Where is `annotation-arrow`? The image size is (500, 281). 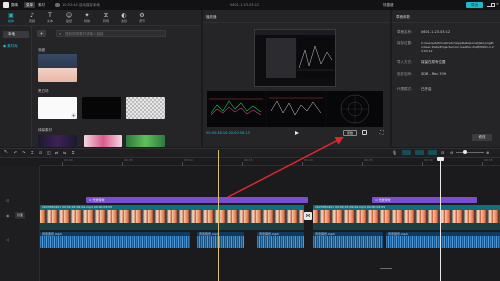 annotation-arrow is located at coordinates (285, 167).